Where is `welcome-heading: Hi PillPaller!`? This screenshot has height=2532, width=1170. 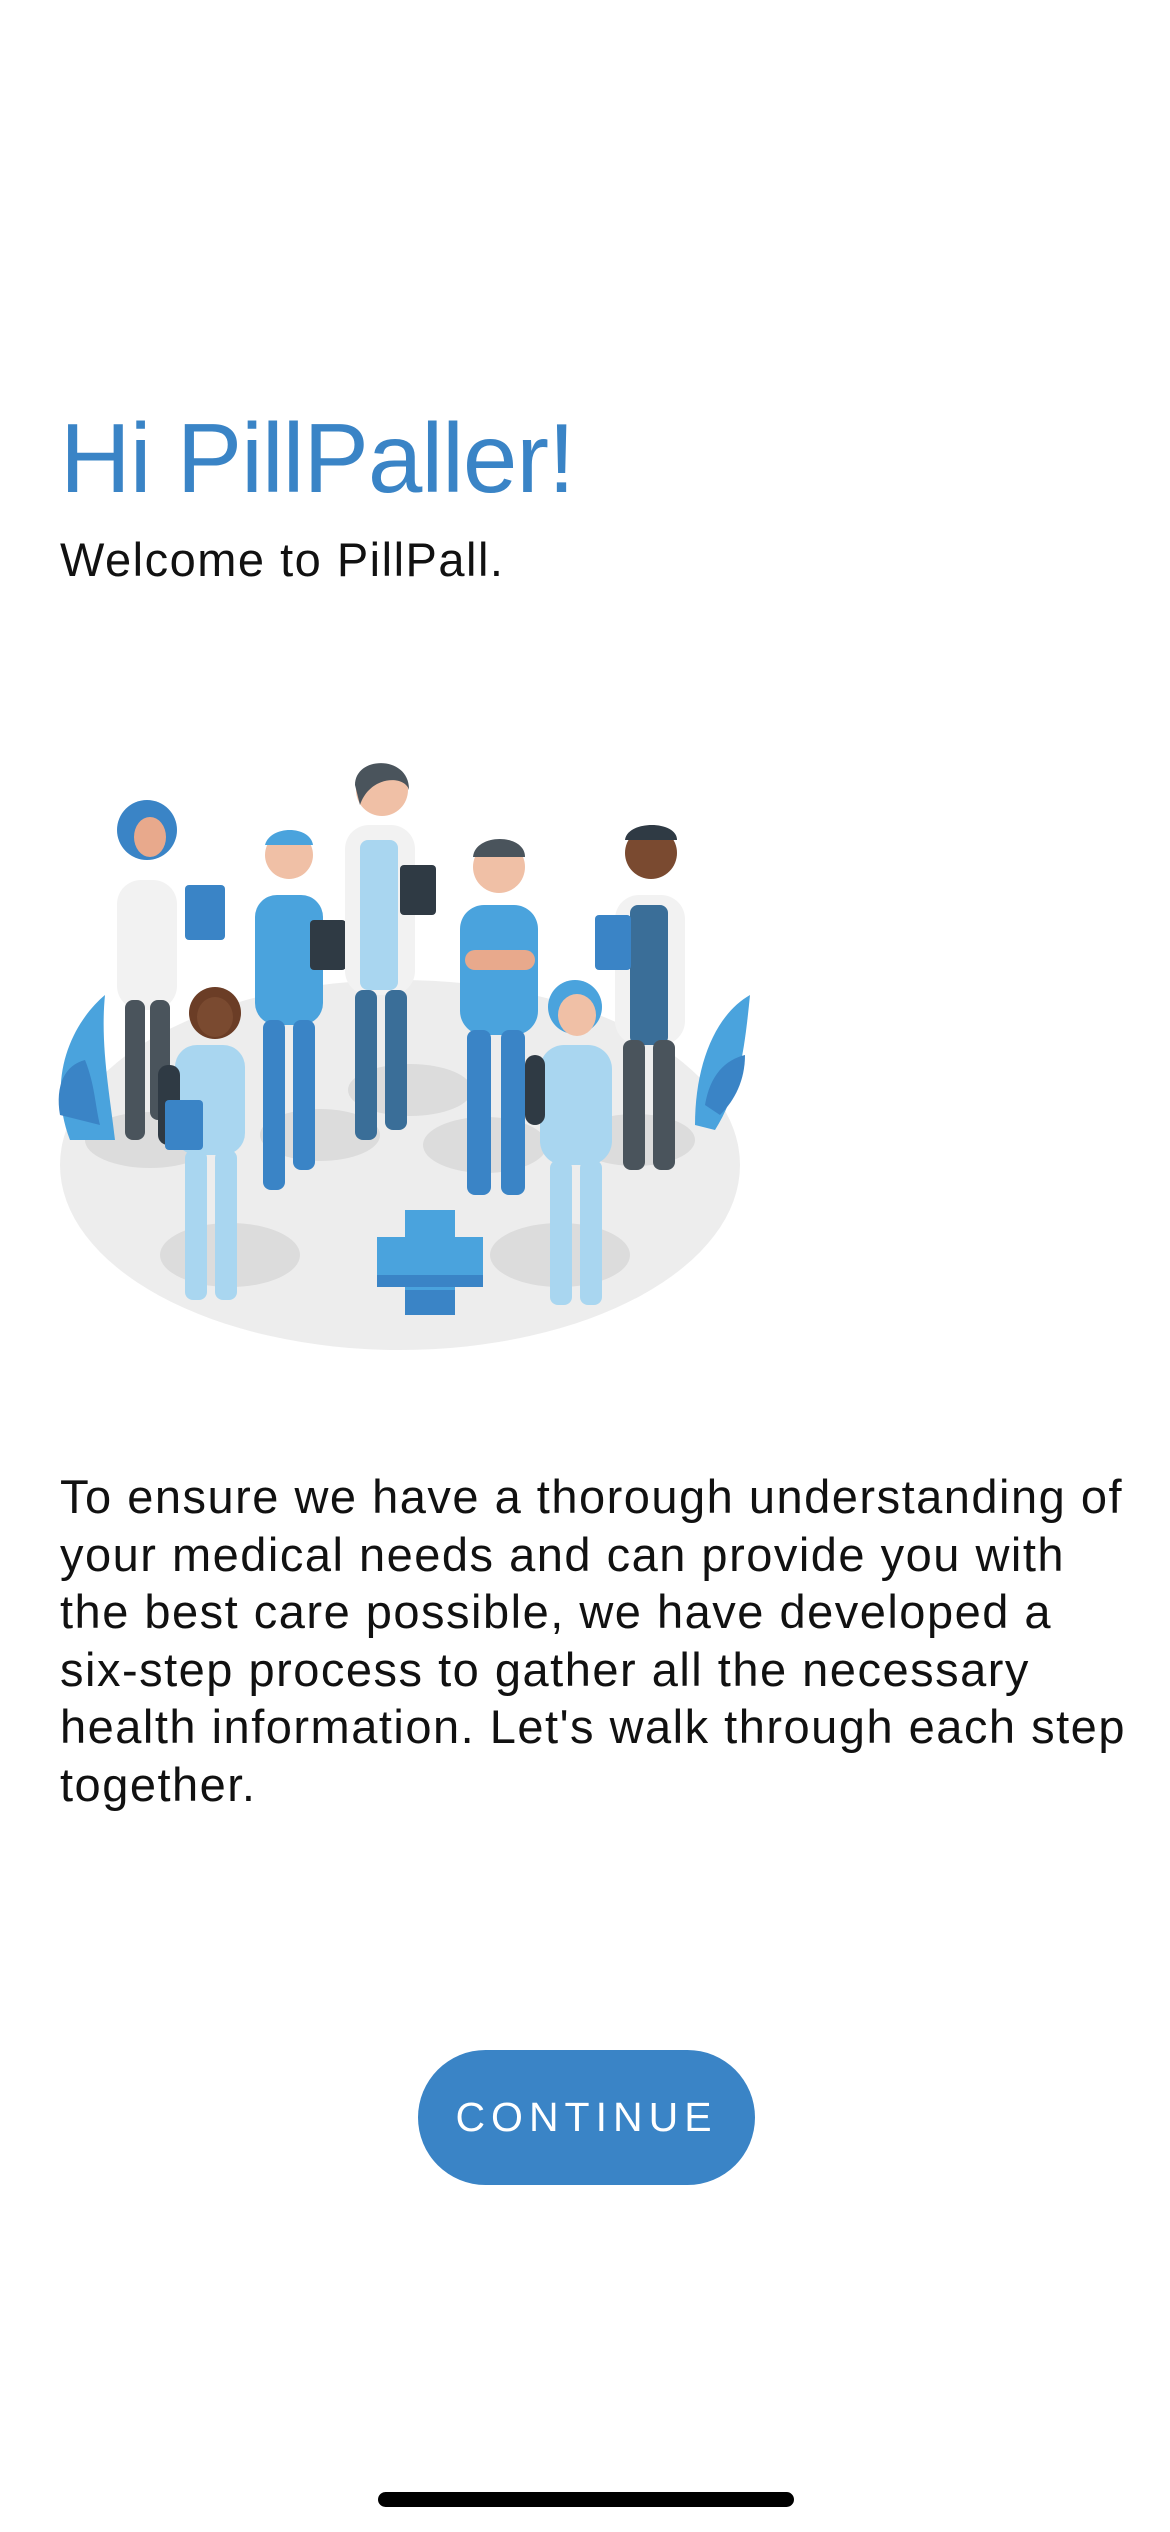
welcome-heading: Hi PillPaller! is located at coordinates (317, 458).